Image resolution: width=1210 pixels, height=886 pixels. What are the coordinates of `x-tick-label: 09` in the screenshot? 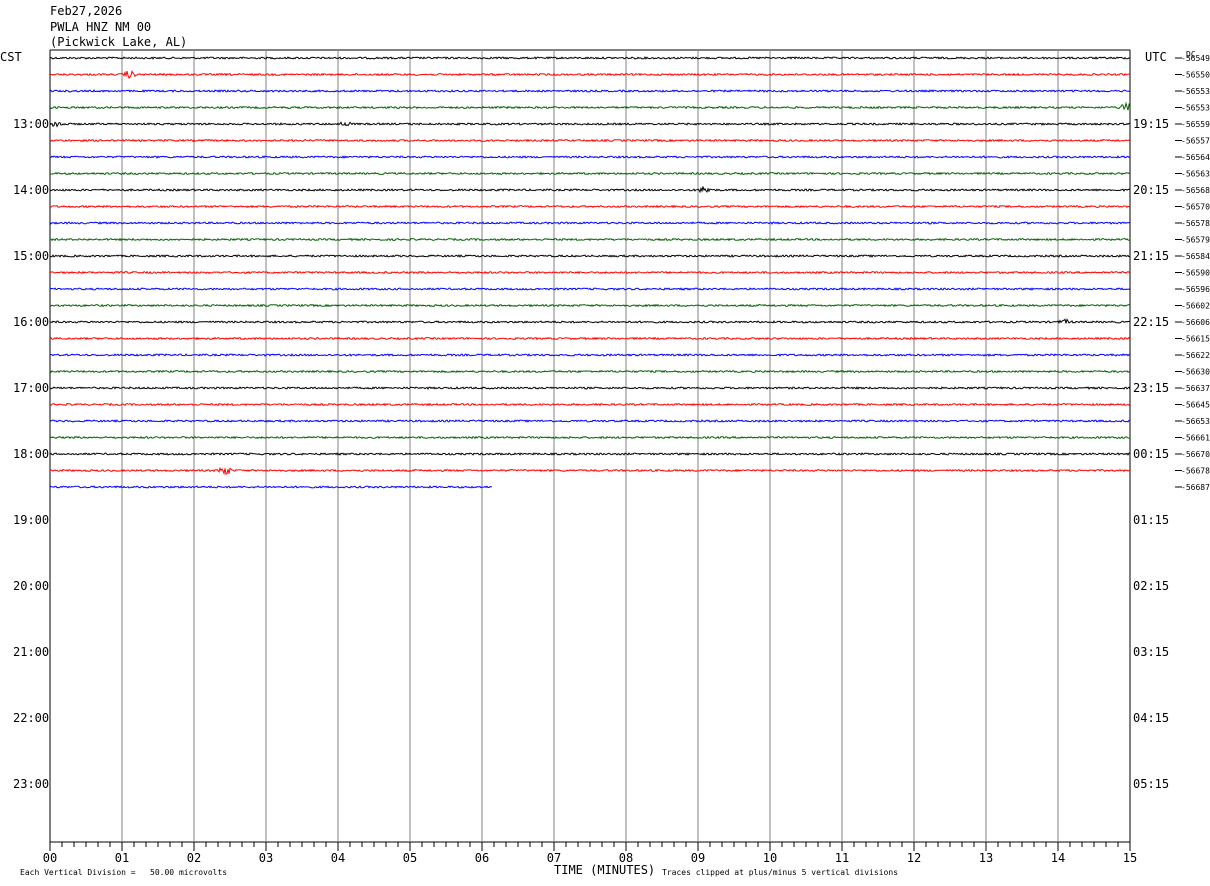 It's located at (698, 858).